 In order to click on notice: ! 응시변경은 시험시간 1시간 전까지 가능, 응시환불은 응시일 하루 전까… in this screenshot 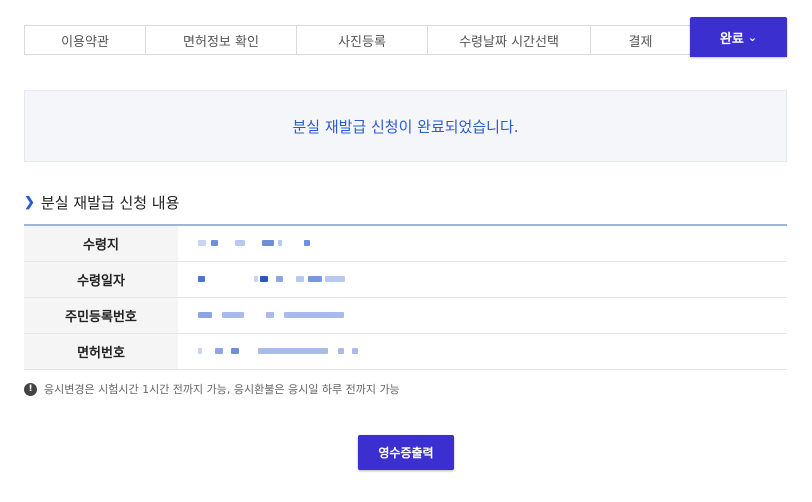, I will do `click(212, 389)`.